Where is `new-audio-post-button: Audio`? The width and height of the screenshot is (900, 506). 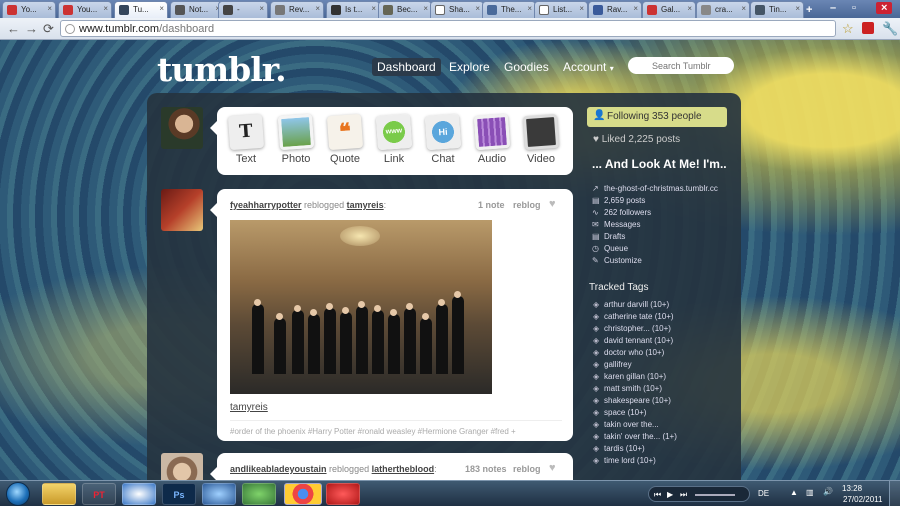
new-audio-post-button: Audio is located at coordinates (492, 139).